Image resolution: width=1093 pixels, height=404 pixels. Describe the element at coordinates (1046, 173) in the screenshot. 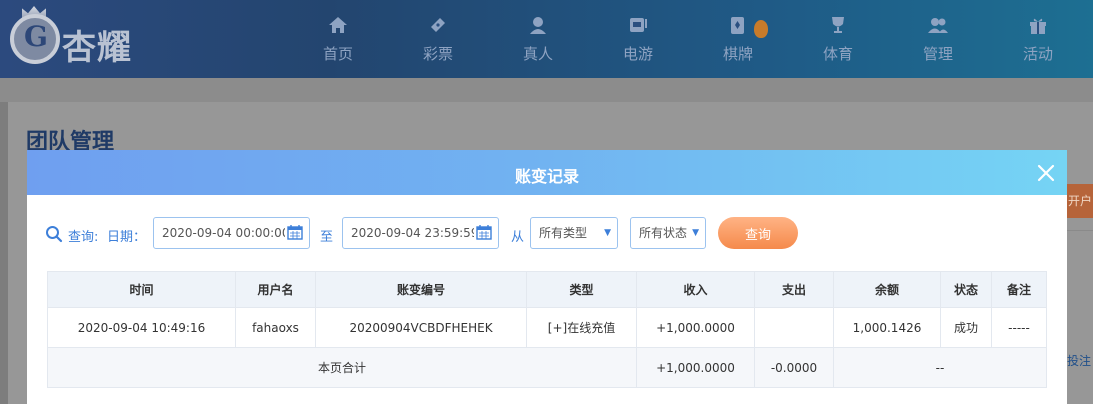

I see `close-icon` at that location.